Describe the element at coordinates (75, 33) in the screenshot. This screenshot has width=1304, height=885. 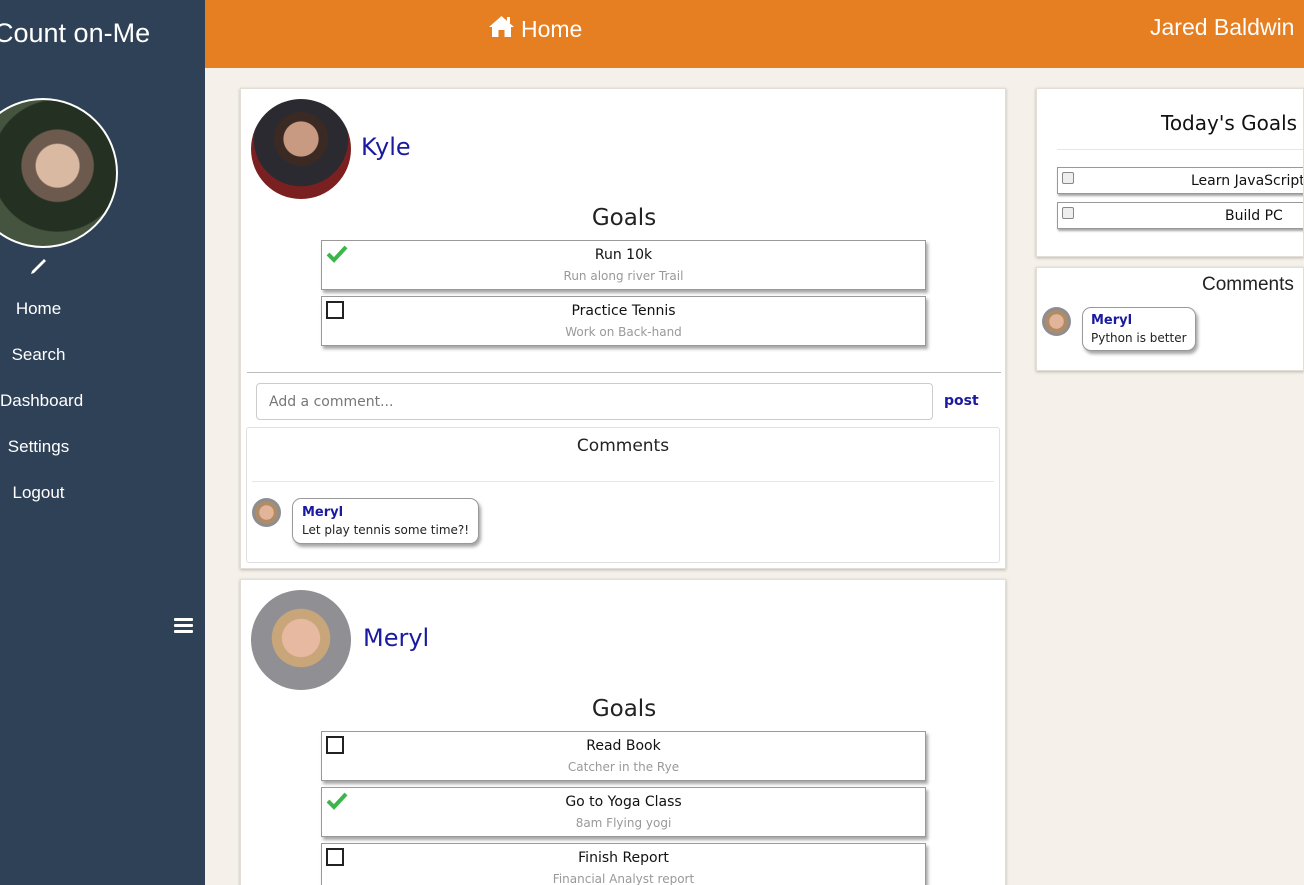
I see `app-brand: Count on-Me` at that location.